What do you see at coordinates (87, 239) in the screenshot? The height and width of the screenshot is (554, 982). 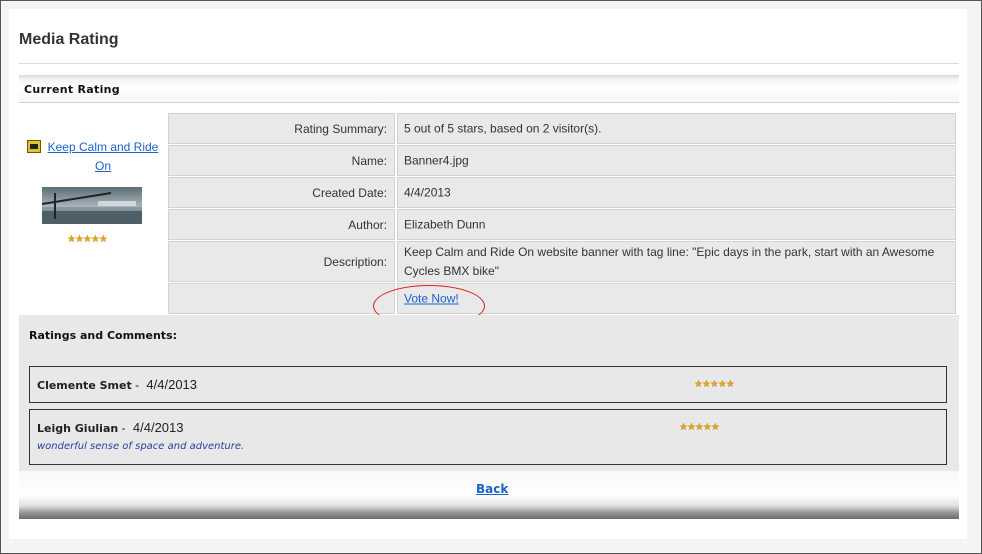 I see `media-rating-stars: ★★★★★` at bounding box center [87, 239].